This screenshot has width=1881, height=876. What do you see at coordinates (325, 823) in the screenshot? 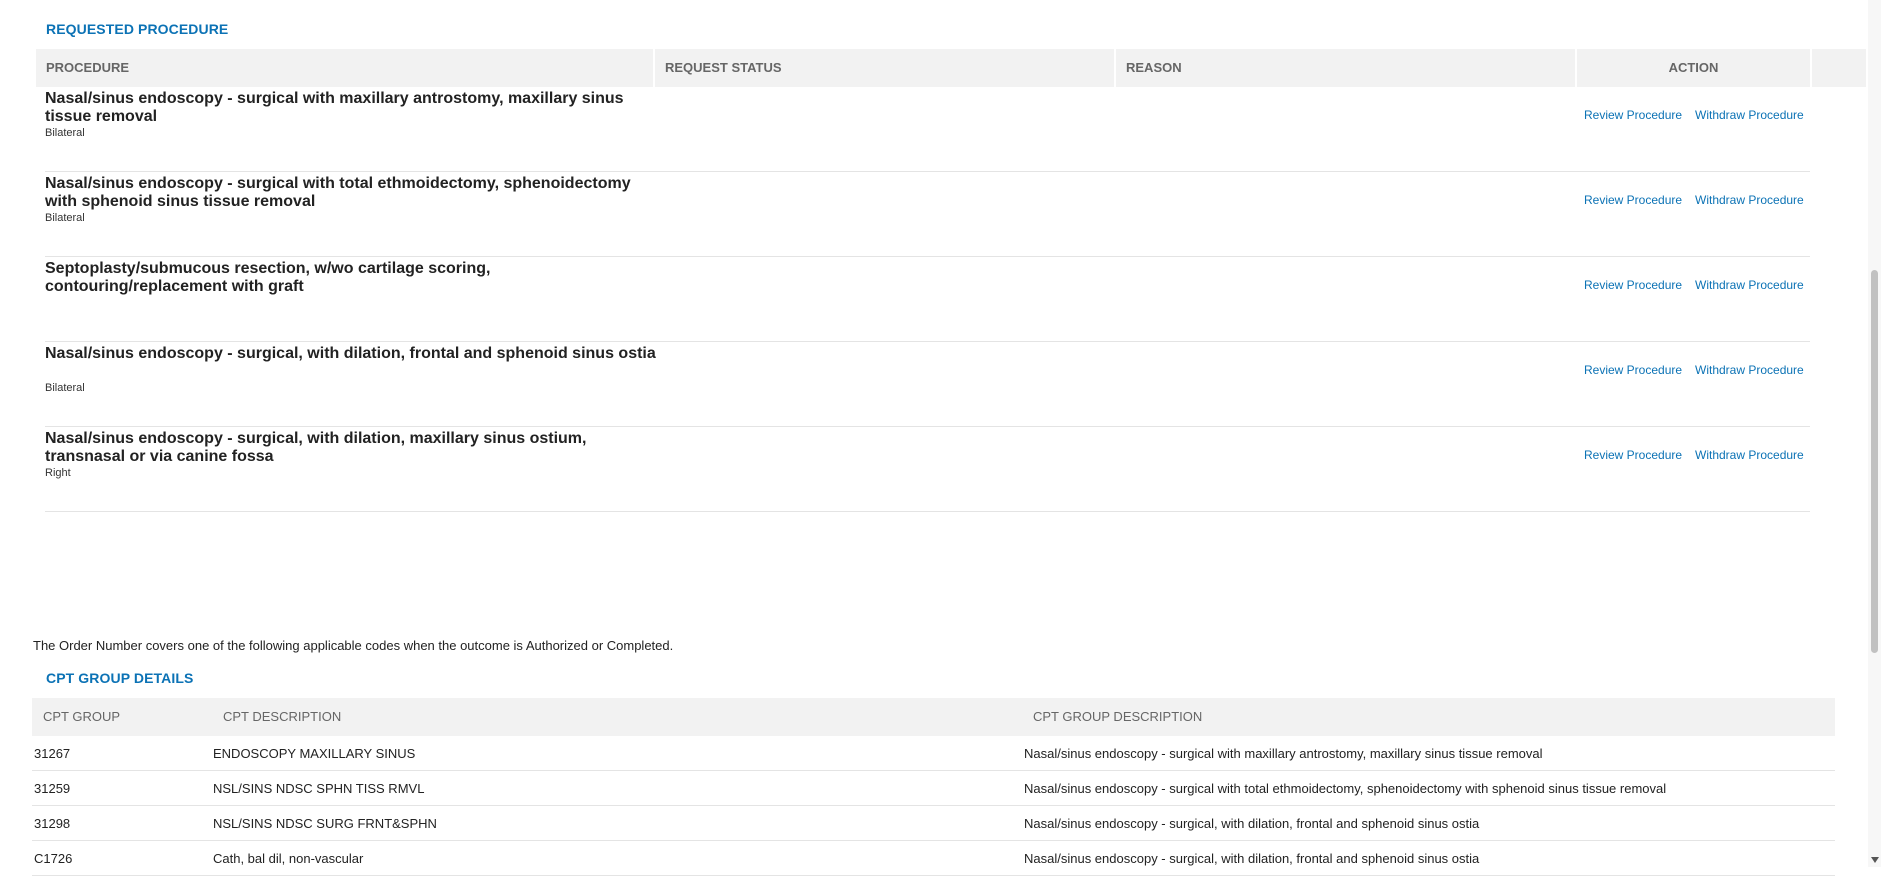
I see `cpt-description-cell: NSL/SINS NDSC SURG FRNT&SPHN` at bounding box center [325, 823].